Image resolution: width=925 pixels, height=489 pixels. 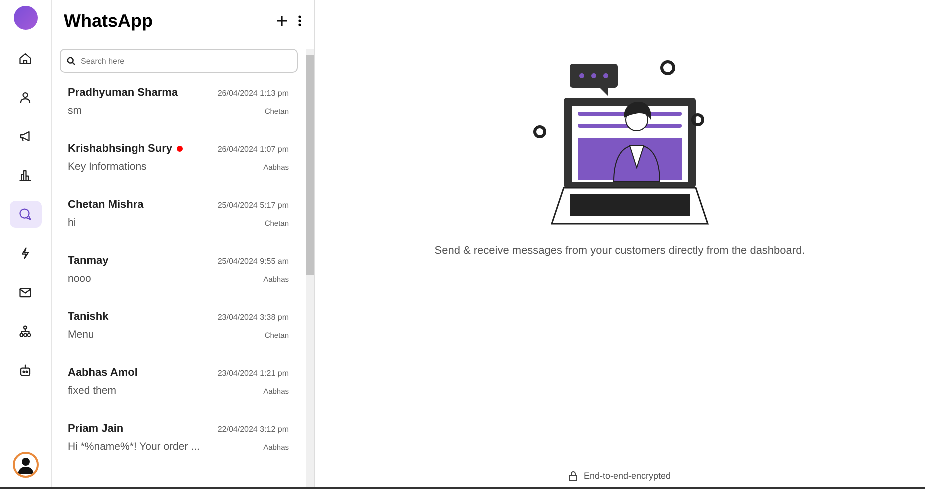 I want to click on message-preview: hi, so click(x=72, y=223).